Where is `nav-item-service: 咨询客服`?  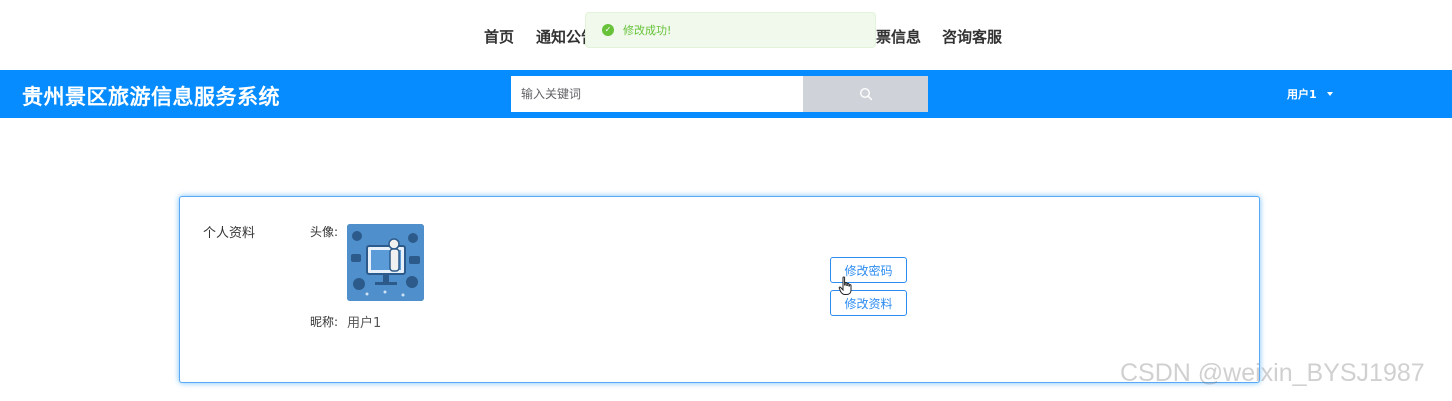 nav-item-service: 咨询客服 is located at coordinates (972, 36).